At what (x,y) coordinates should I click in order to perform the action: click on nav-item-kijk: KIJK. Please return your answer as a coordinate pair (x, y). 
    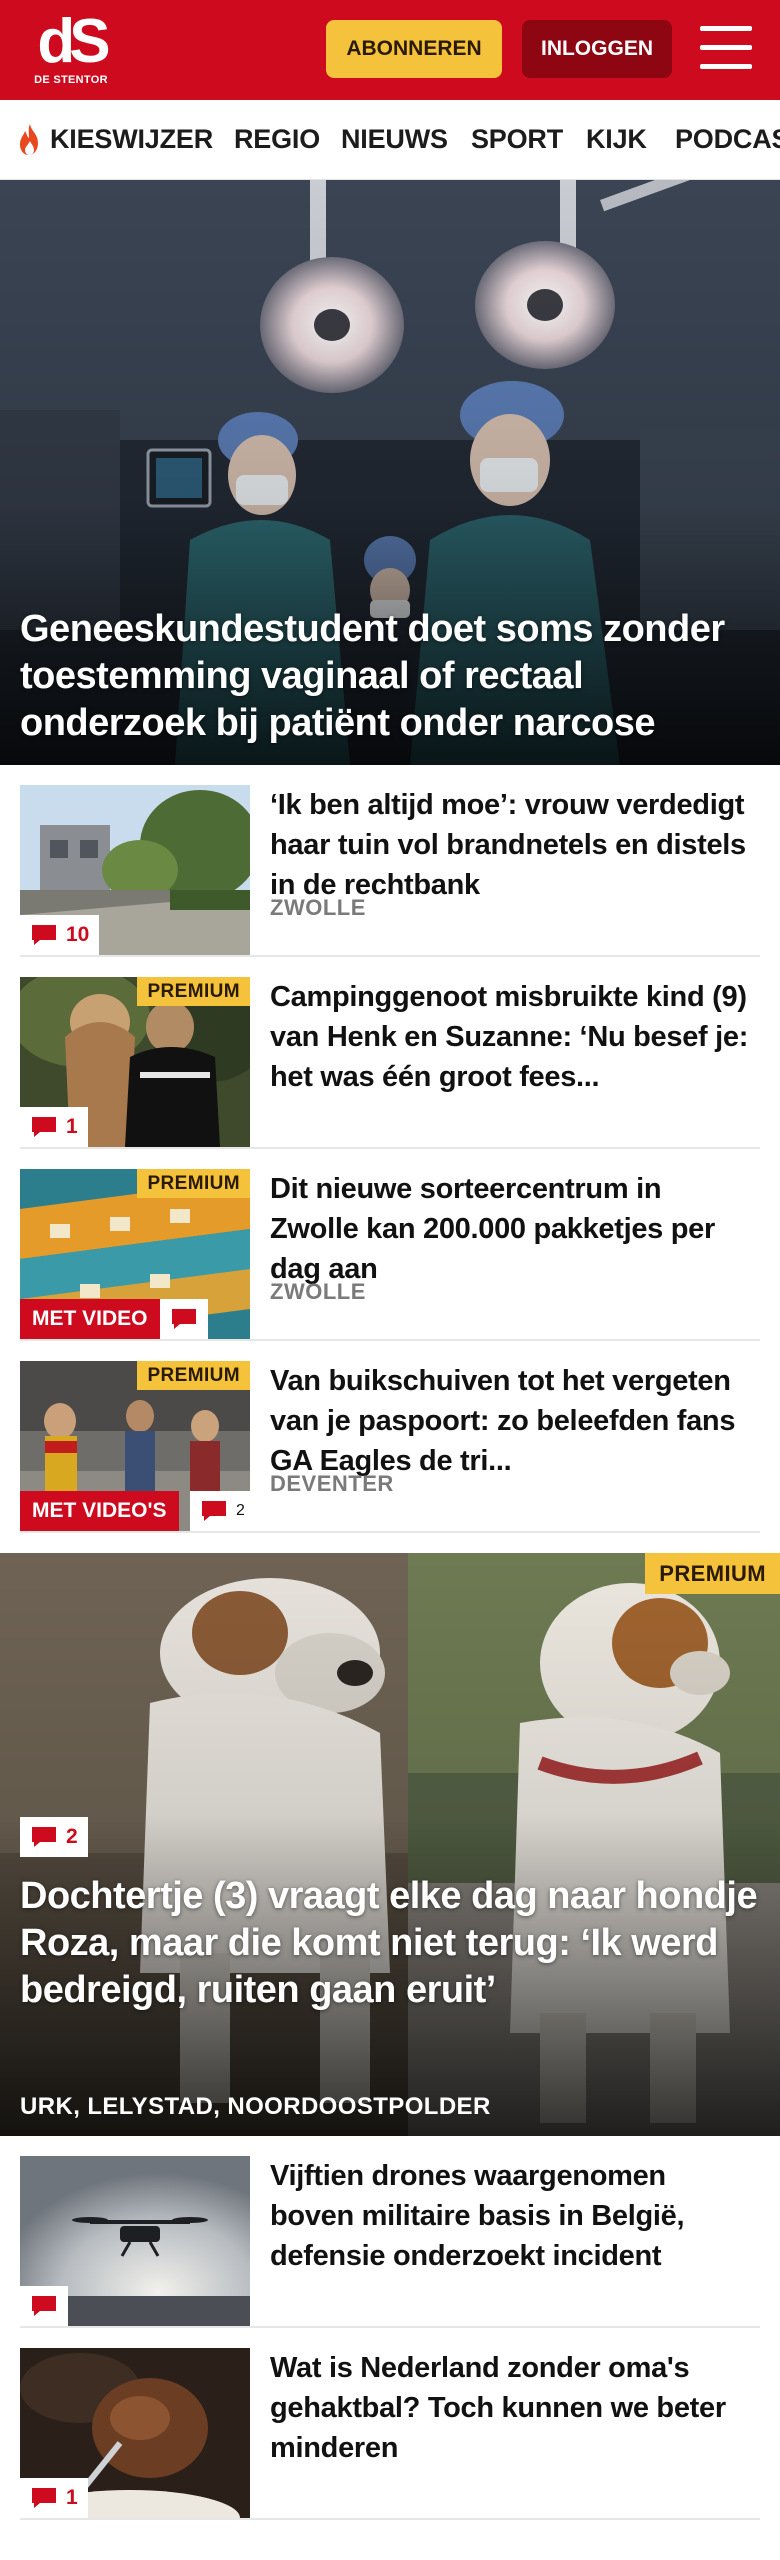
    Looking at the image, I should click on (616, 139).